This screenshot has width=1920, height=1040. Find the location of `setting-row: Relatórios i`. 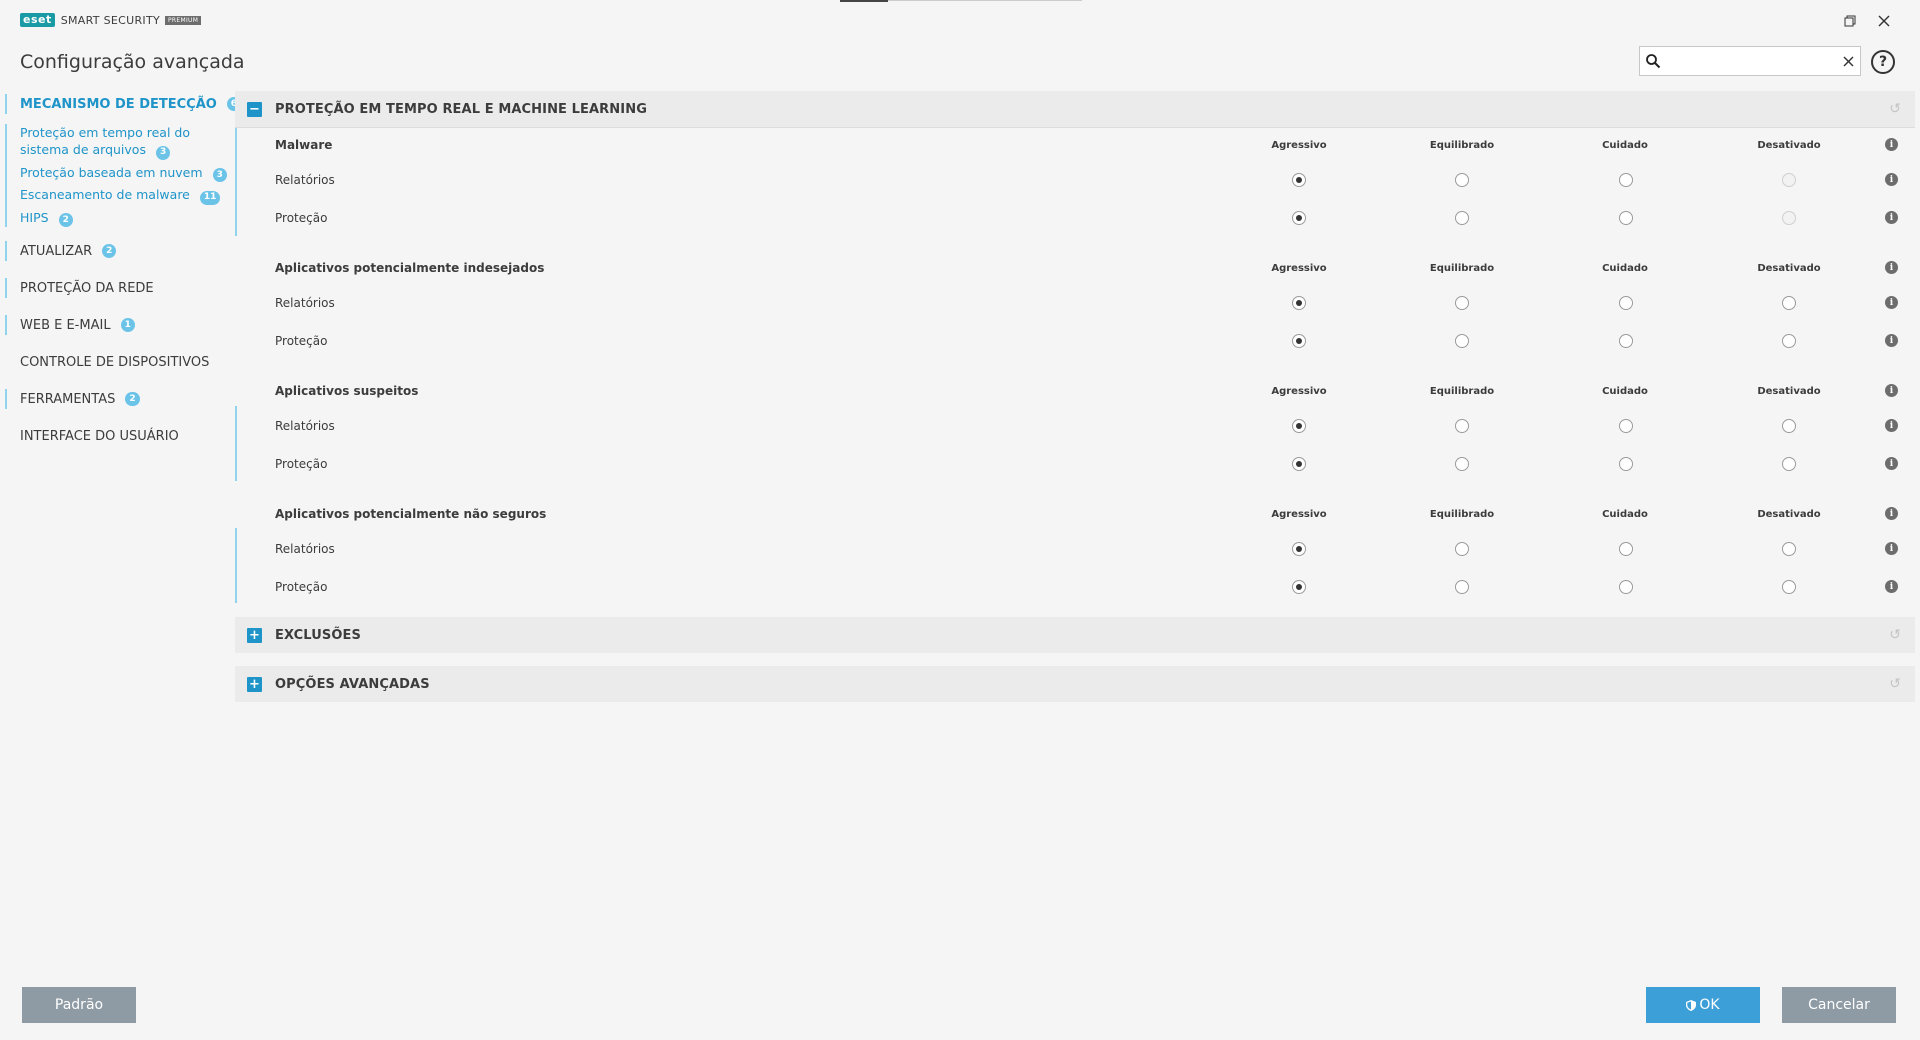

setting-row: Relatórios i is located at coordinates (1086, 180).